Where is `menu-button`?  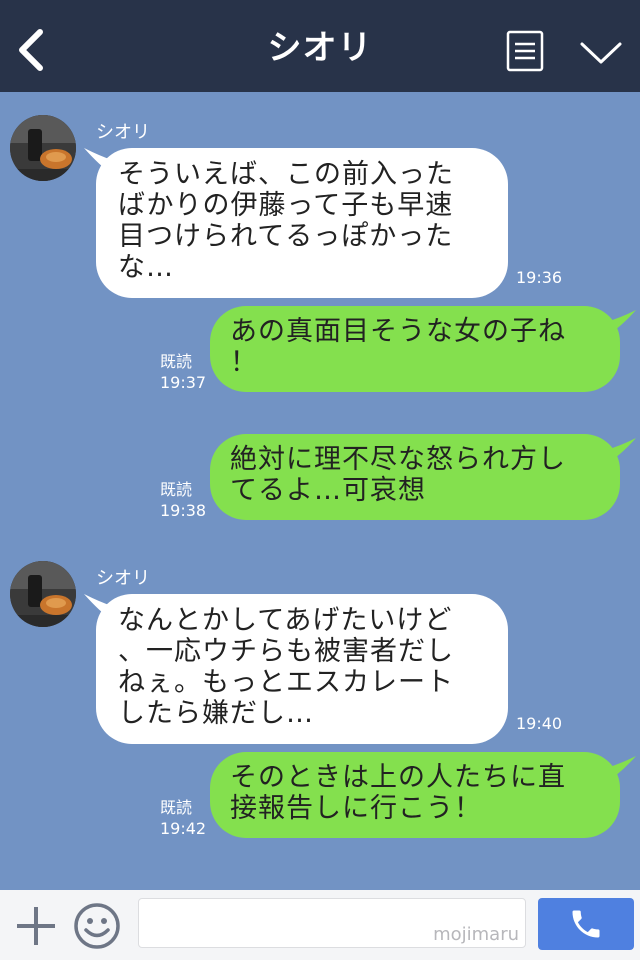 menu-button is located at coordinates (525, 51).